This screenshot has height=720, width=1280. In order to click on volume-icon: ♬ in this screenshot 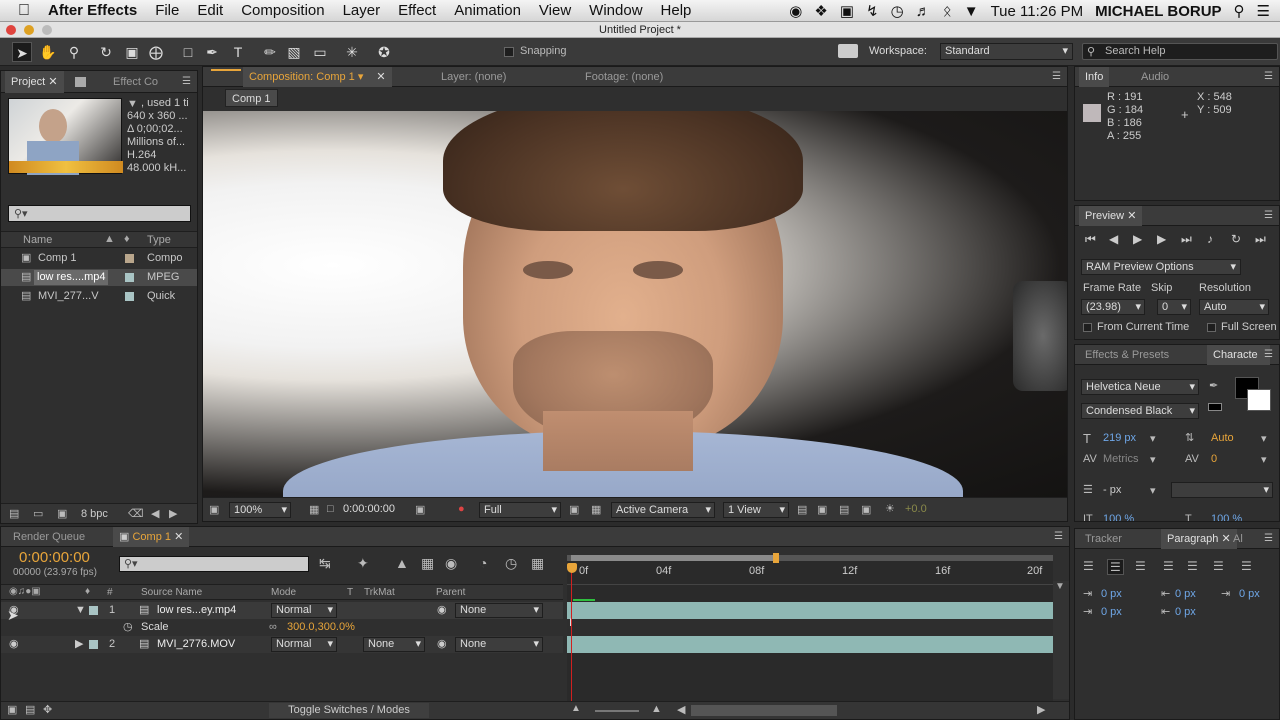, I will do `click(923, 11)`.